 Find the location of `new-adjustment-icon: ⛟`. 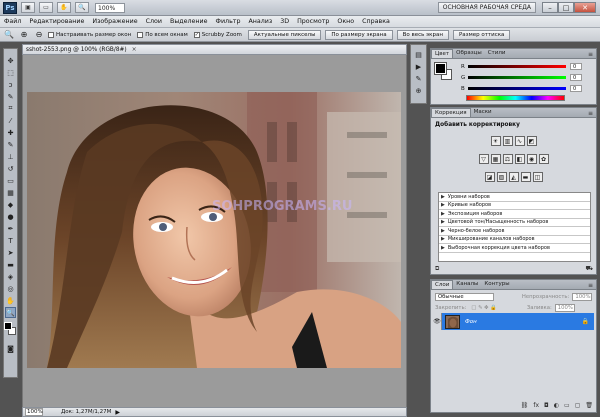

new-adjustment-icon: ⛟ is located at coordinates (589, 269).